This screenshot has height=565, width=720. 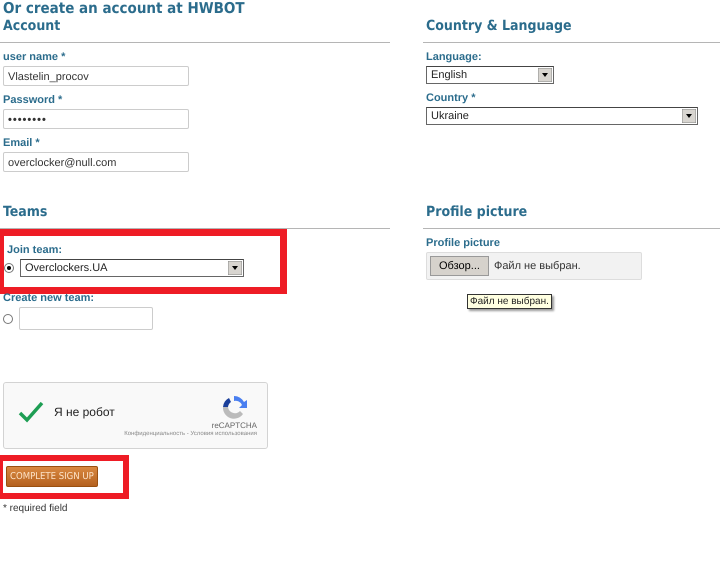 What do you see at coordinates (454, 57) in the screenshot?
I see `field-label: Language:` at bounding box center [454, 57].